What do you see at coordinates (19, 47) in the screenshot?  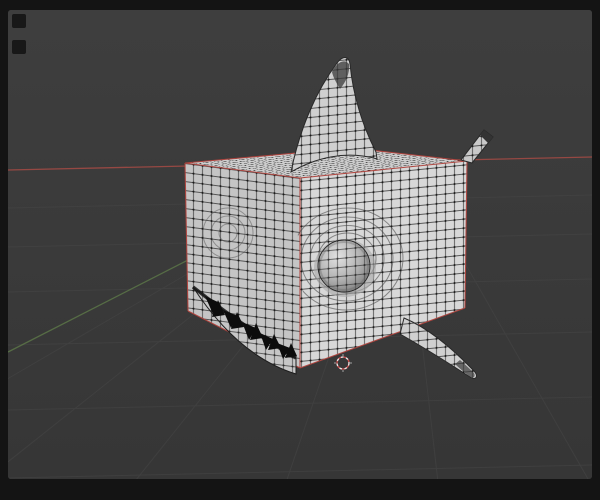 I see `editor-corner-icon-bottom` at bounding box center [19, 47].